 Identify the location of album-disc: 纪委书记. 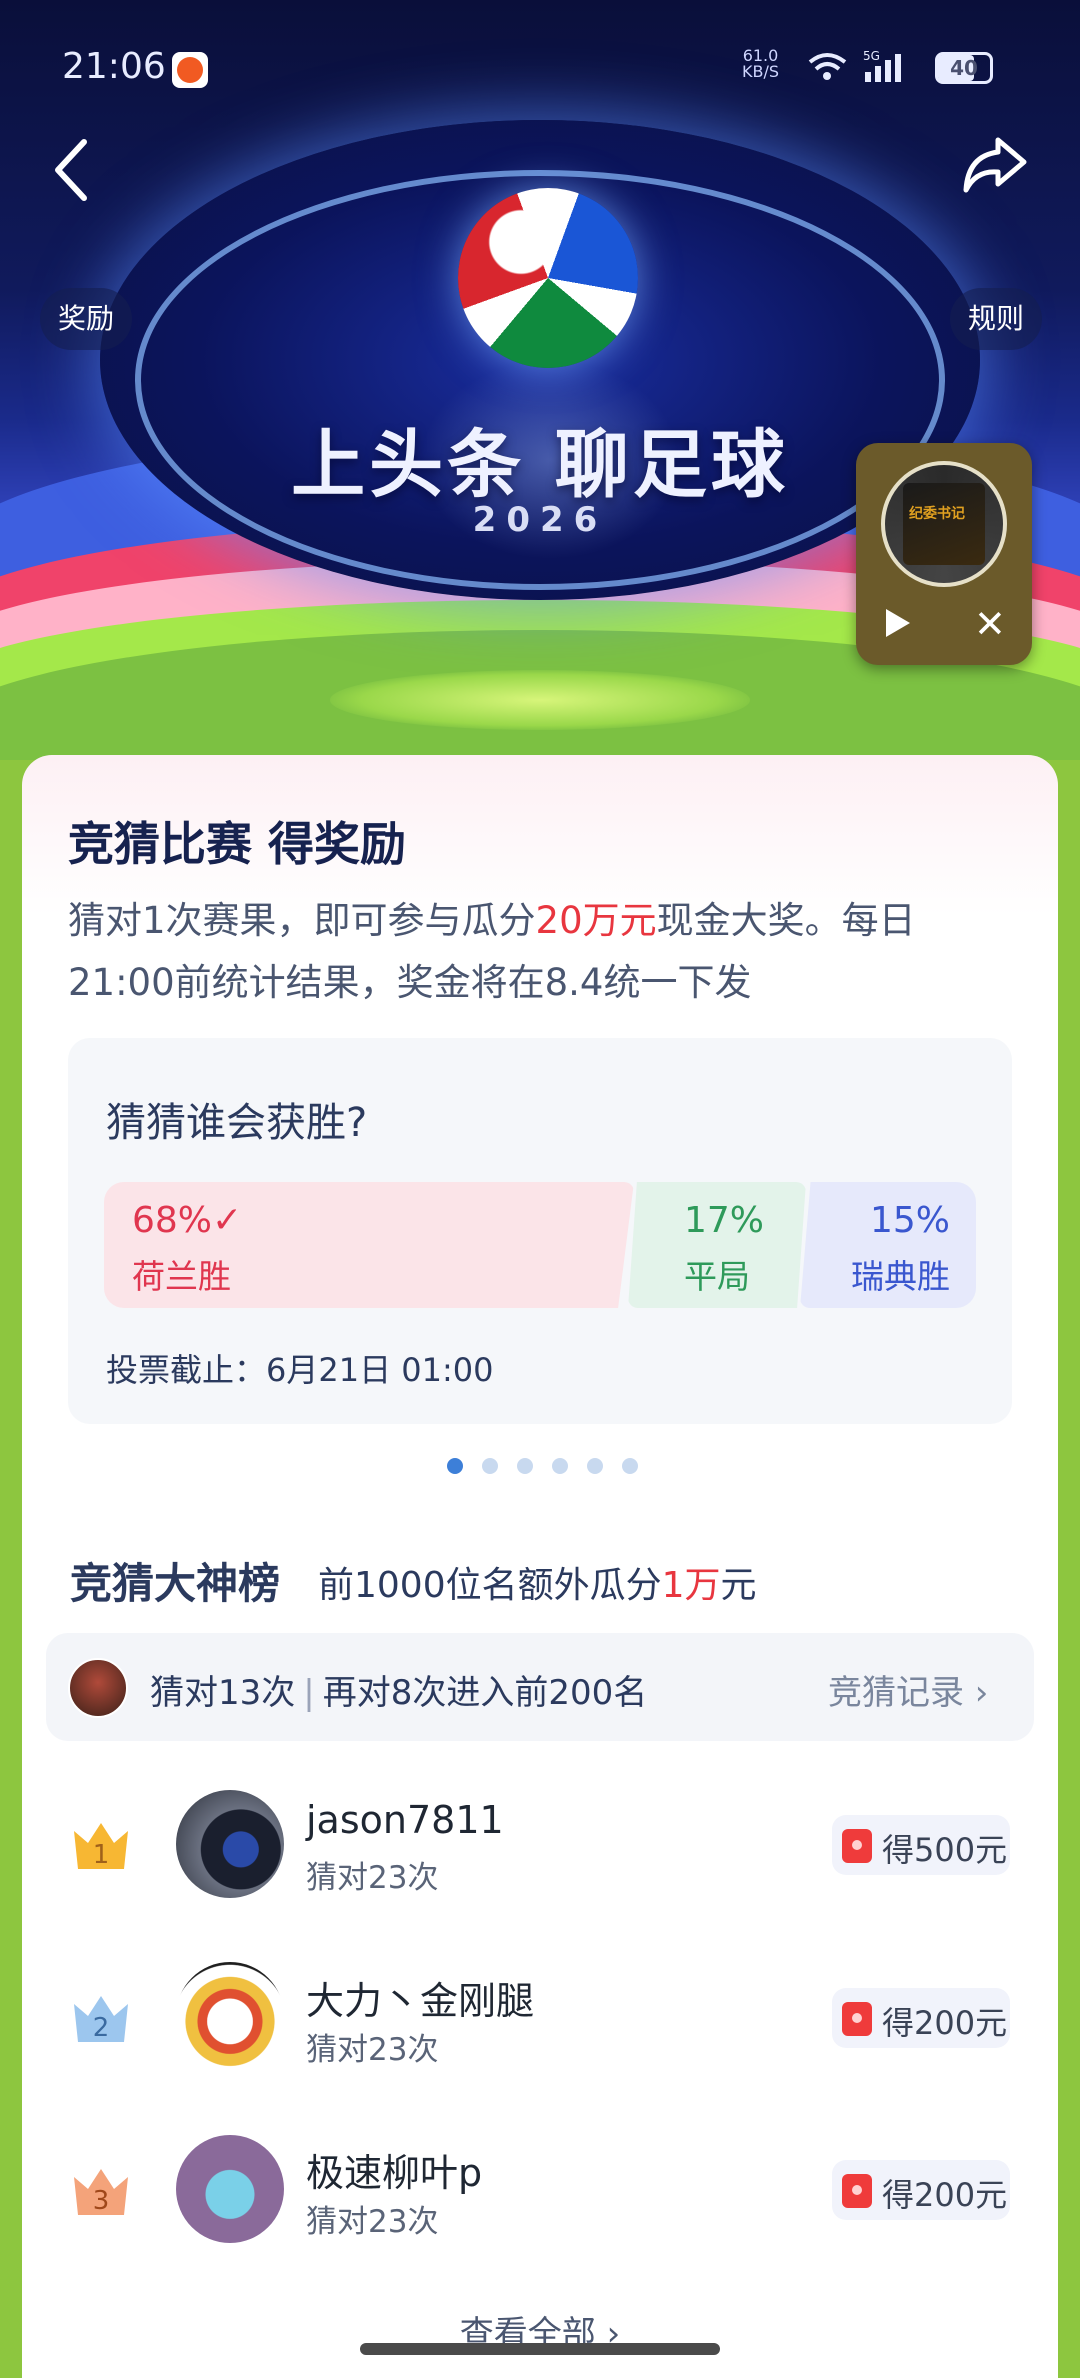
(944, 524).